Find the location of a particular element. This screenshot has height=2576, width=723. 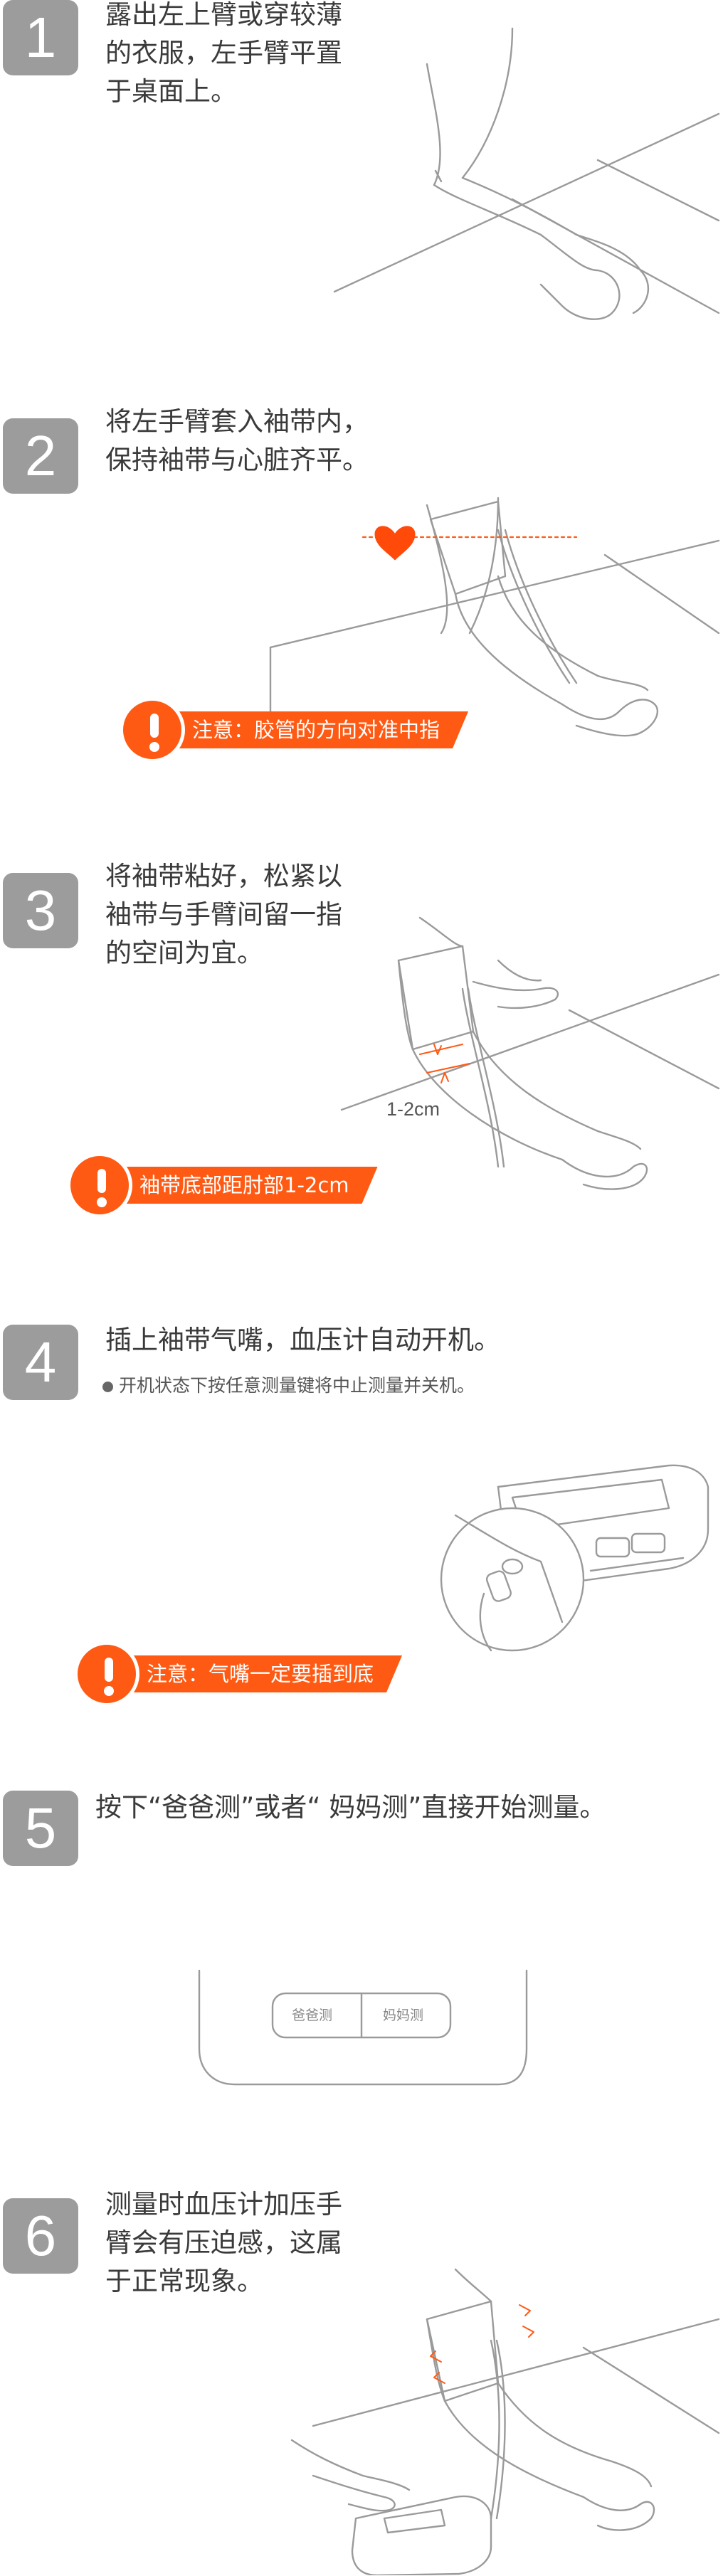

step-4-line-1: 插上袖带气嘴，血压计自动开机。 is located at coordinates (302, 1340).